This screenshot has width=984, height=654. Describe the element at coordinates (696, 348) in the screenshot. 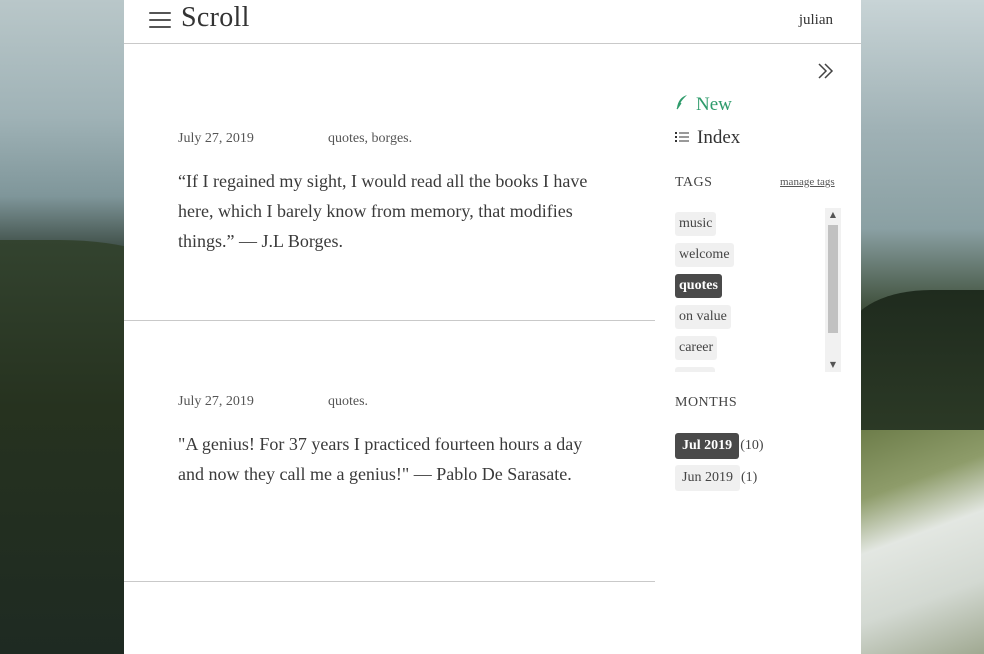

I see `tag-career: career` at that location.